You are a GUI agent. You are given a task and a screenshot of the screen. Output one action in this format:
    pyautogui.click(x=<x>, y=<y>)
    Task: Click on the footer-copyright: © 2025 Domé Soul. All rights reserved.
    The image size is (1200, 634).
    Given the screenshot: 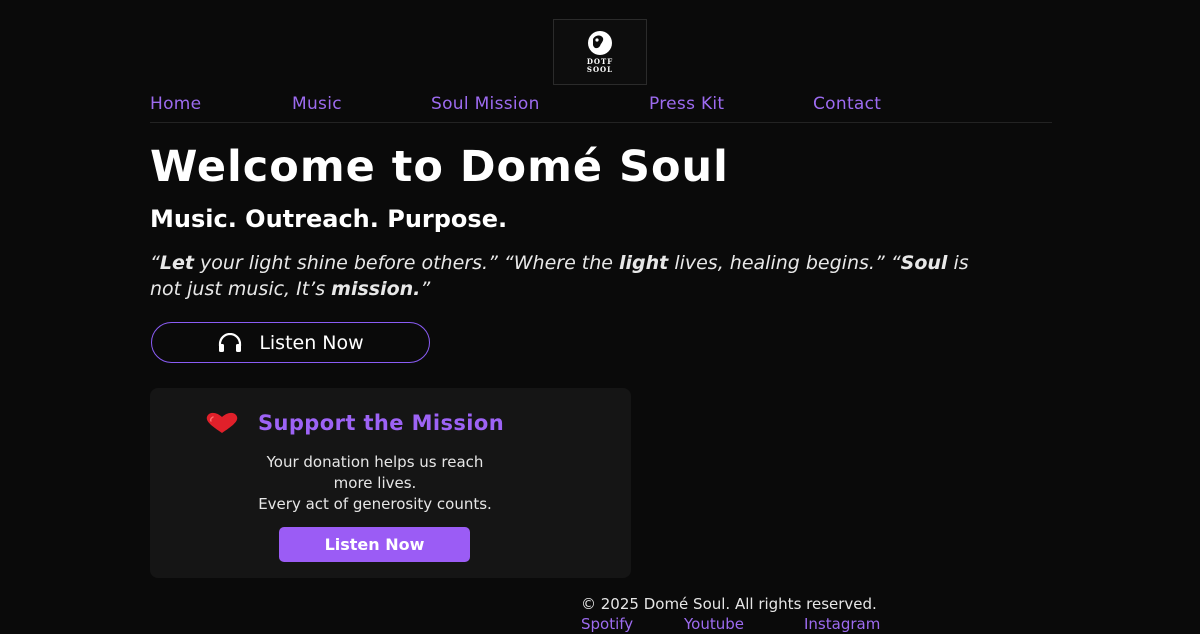 What is the action you would take?
    pyautogui.click(x=729, y=604)
    